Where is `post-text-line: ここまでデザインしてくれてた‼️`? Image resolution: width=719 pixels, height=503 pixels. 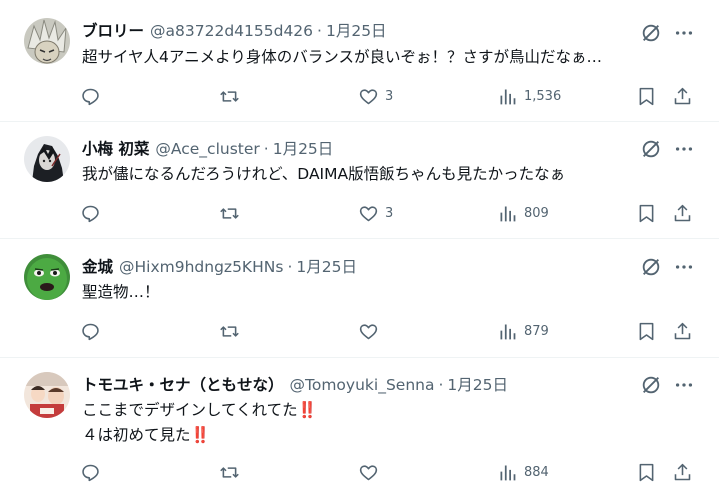
post-text-line: ここまでデザインしてくれてた‼️ is located at coordinates (380, 410).